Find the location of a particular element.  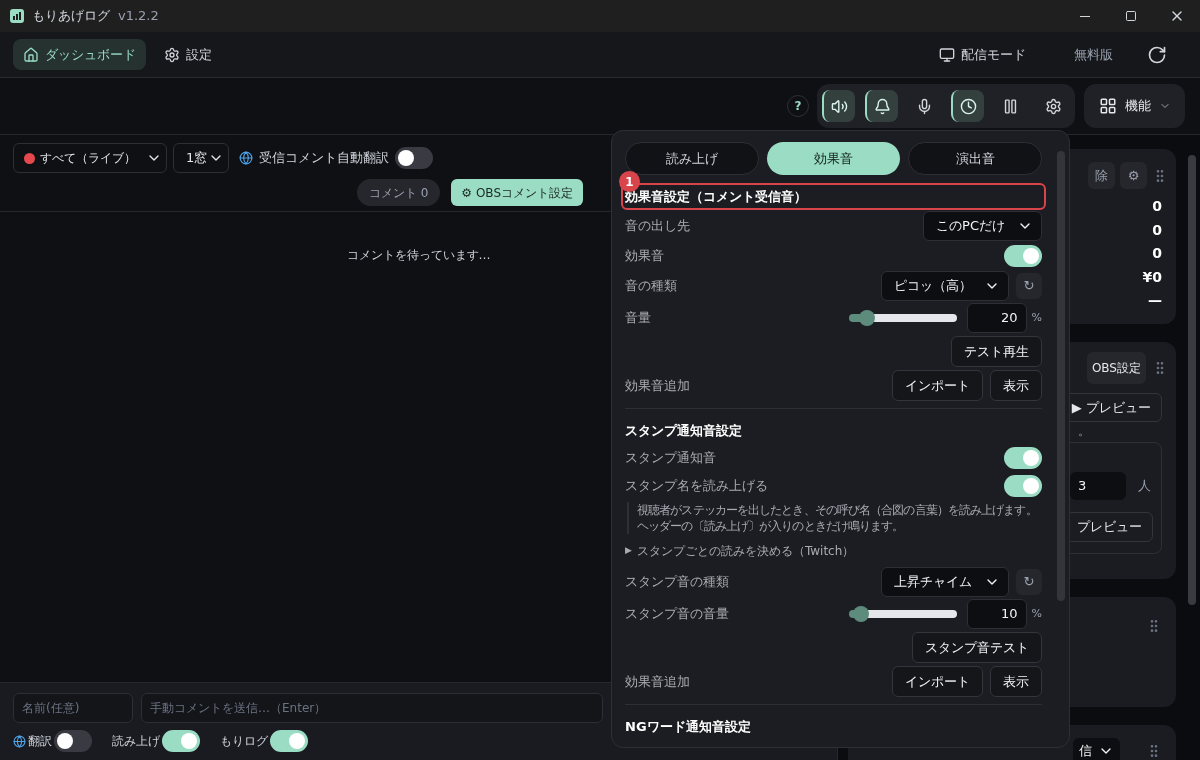

setting-label: スタンプ名を読み上げる is located at coordinates (696, 485).